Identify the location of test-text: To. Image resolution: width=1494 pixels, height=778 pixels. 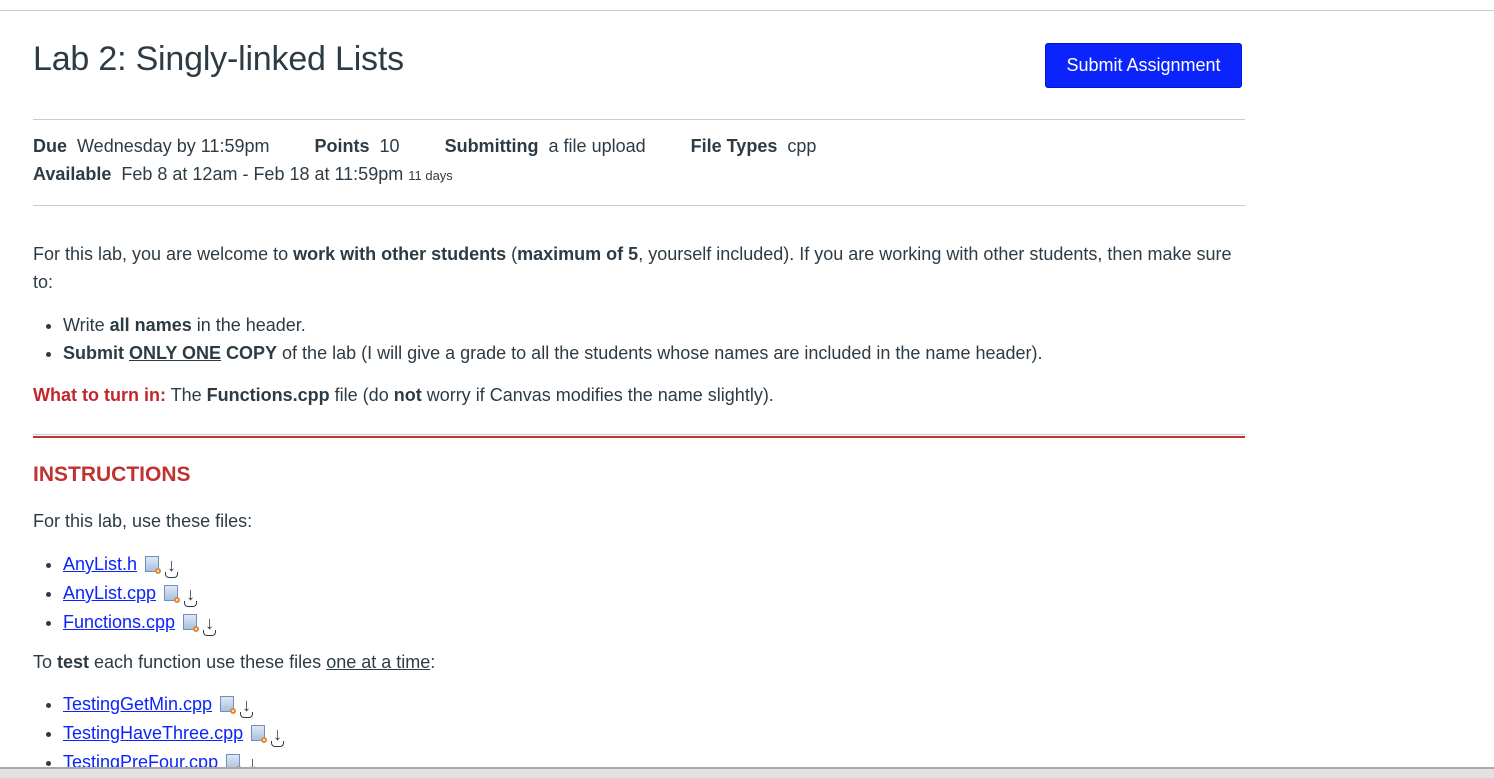
(45, 662).